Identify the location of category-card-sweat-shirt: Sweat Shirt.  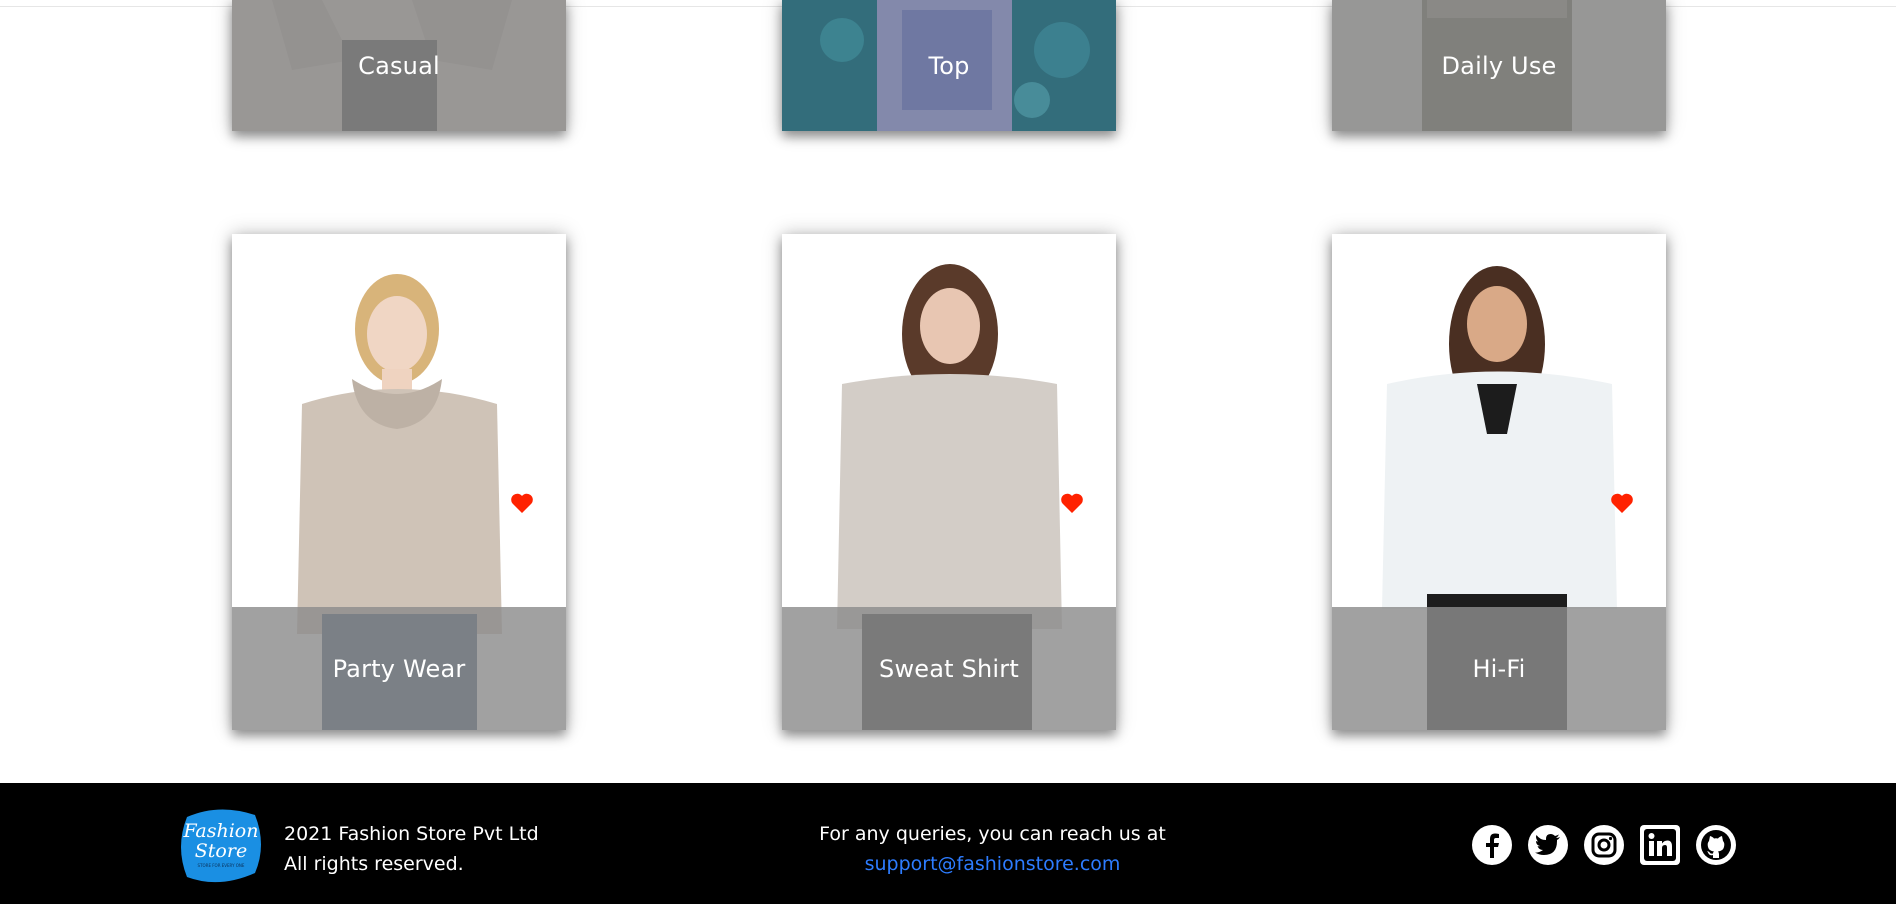
(949, 482).